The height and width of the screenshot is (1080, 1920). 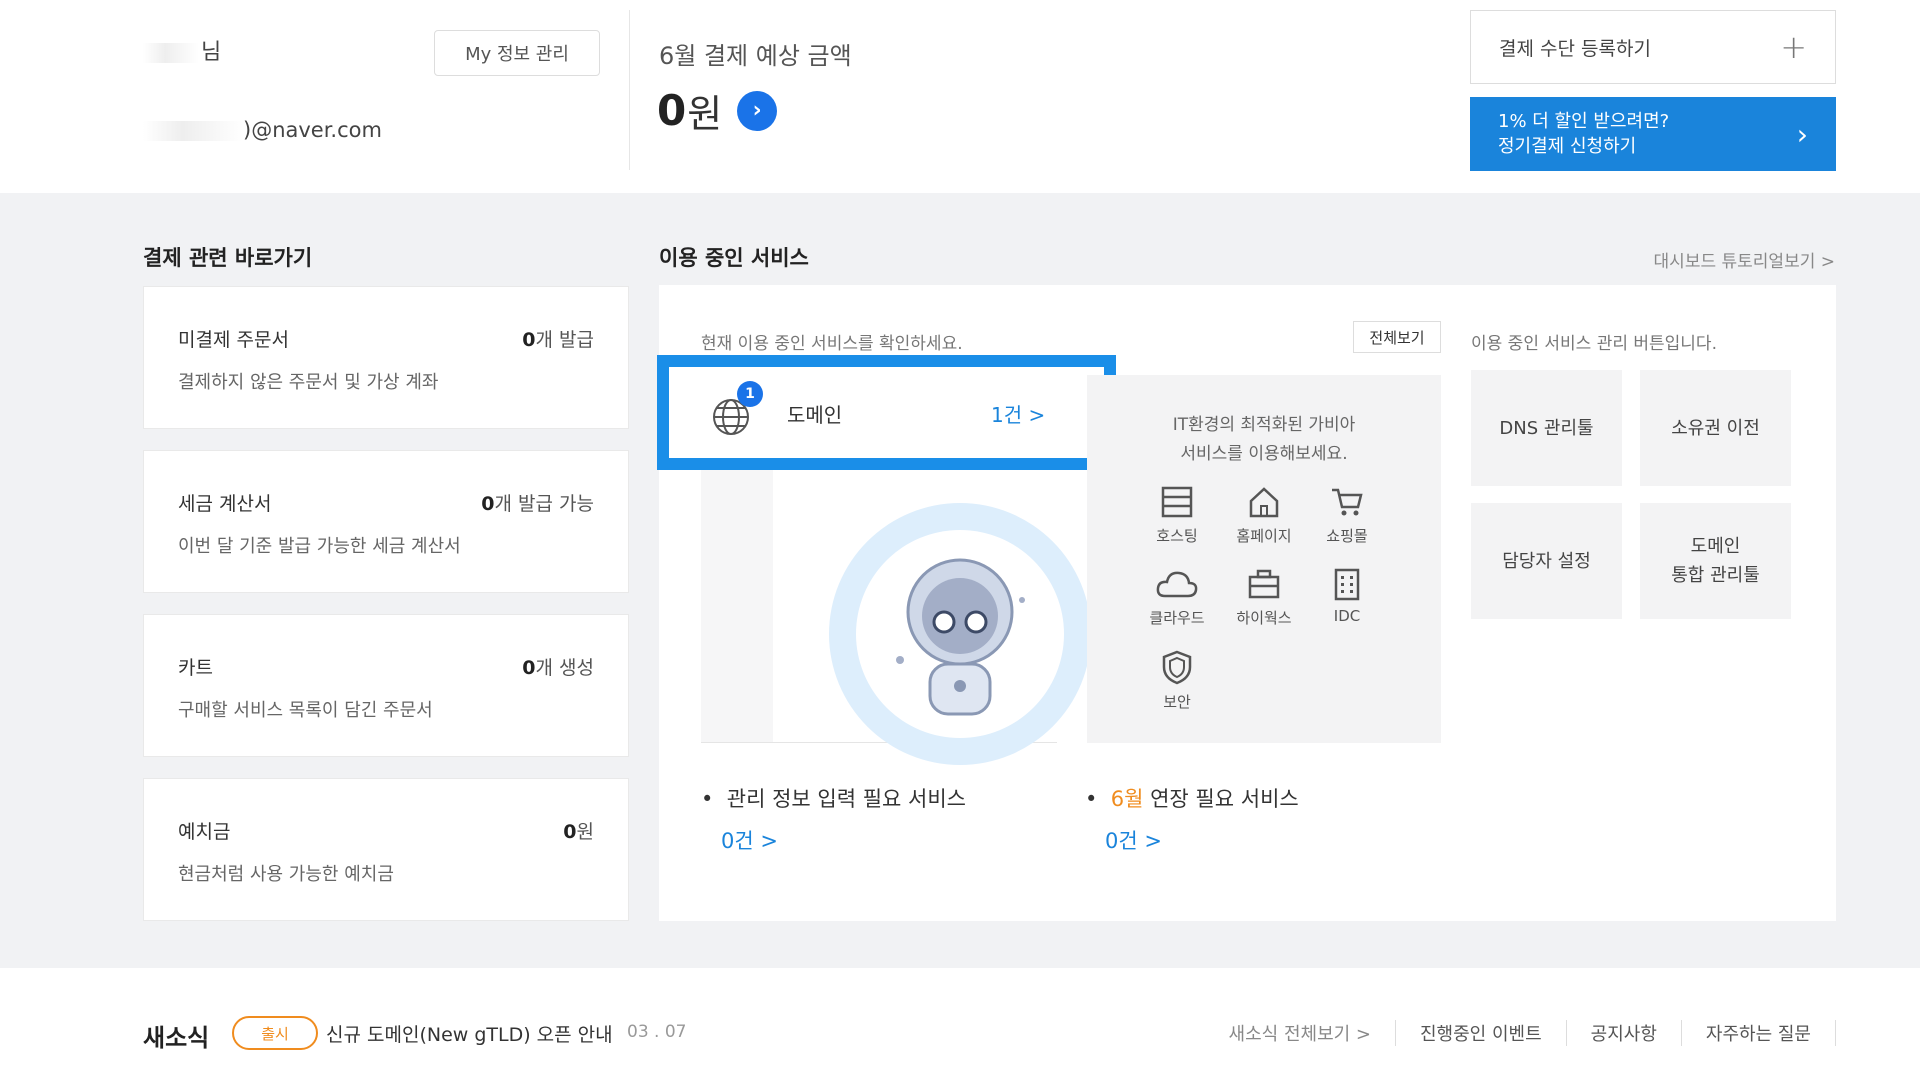 I want to click on renewal-required-label: • 6월 연장 필요 서비스, so click(x=1192, y=799).